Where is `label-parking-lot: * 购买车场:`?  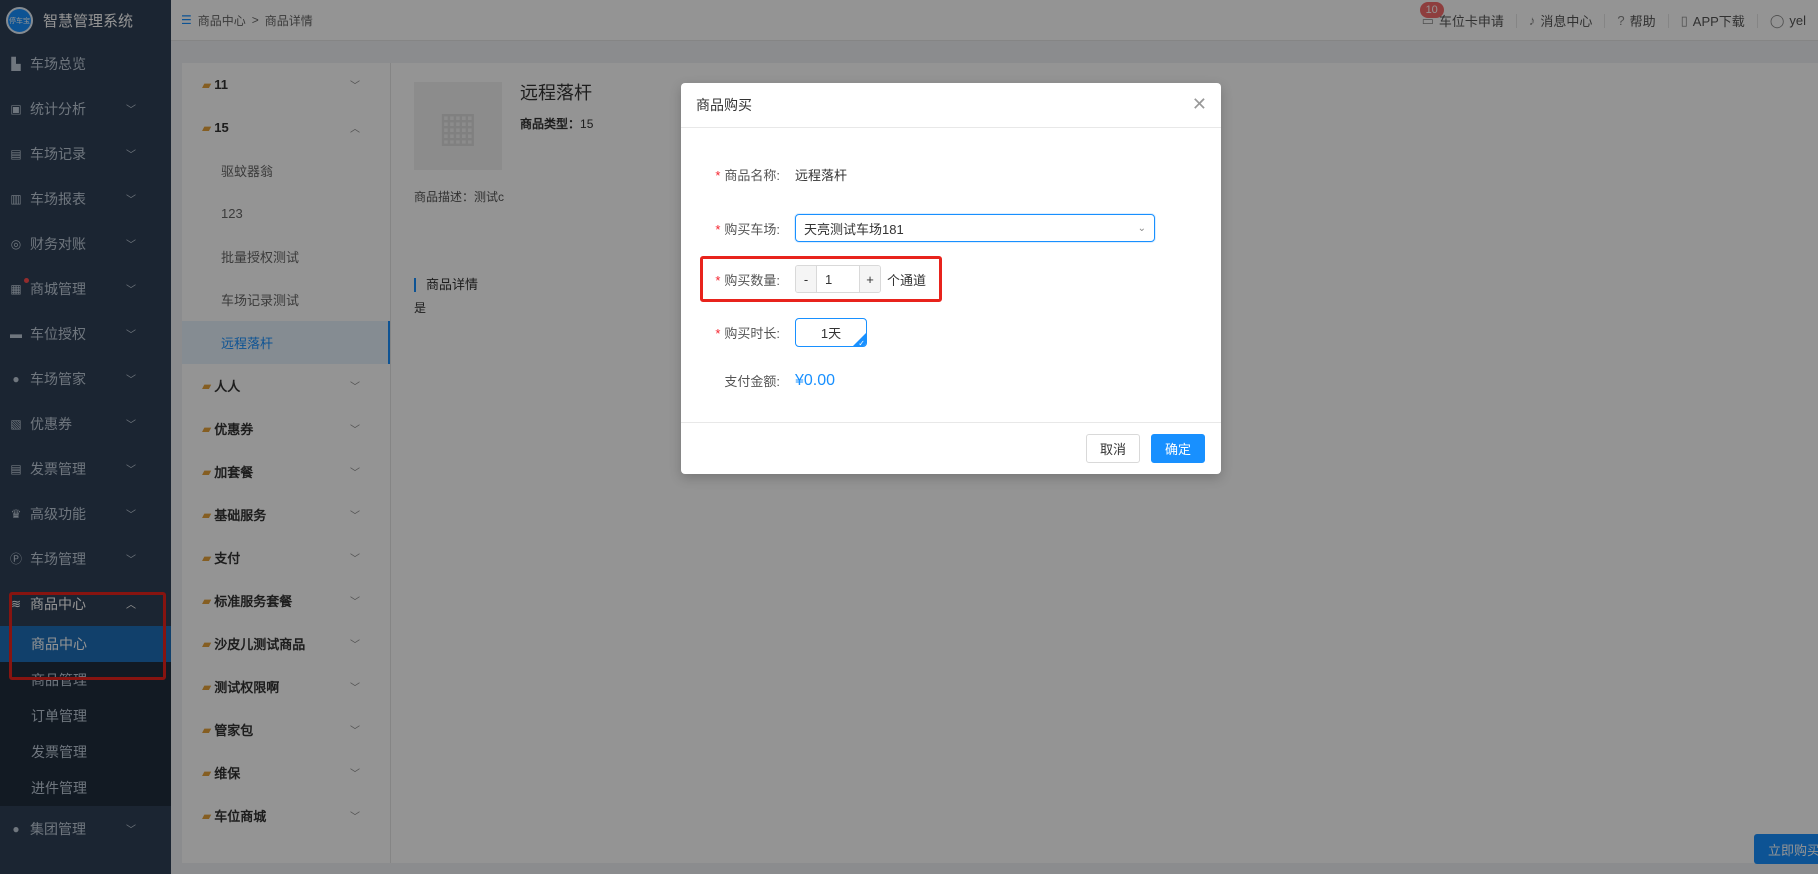
label-parking-lot: * 购买车场: is located at coordinates (738, 228).